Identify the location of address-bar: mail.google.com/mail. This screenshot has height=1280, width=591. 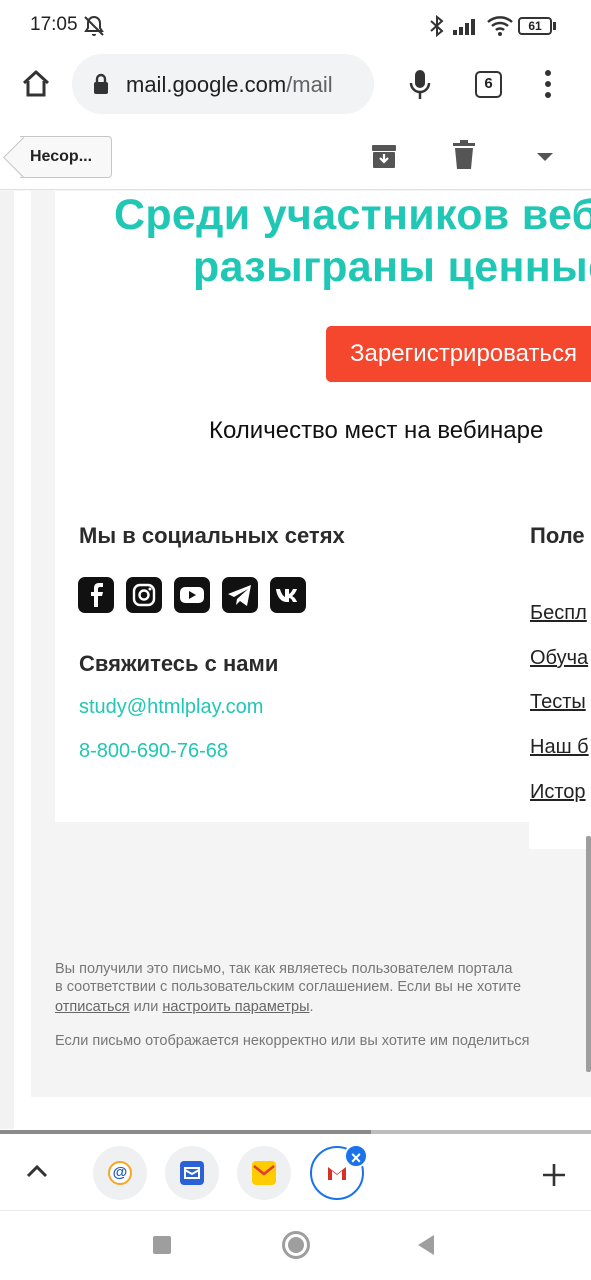
(223, 84).